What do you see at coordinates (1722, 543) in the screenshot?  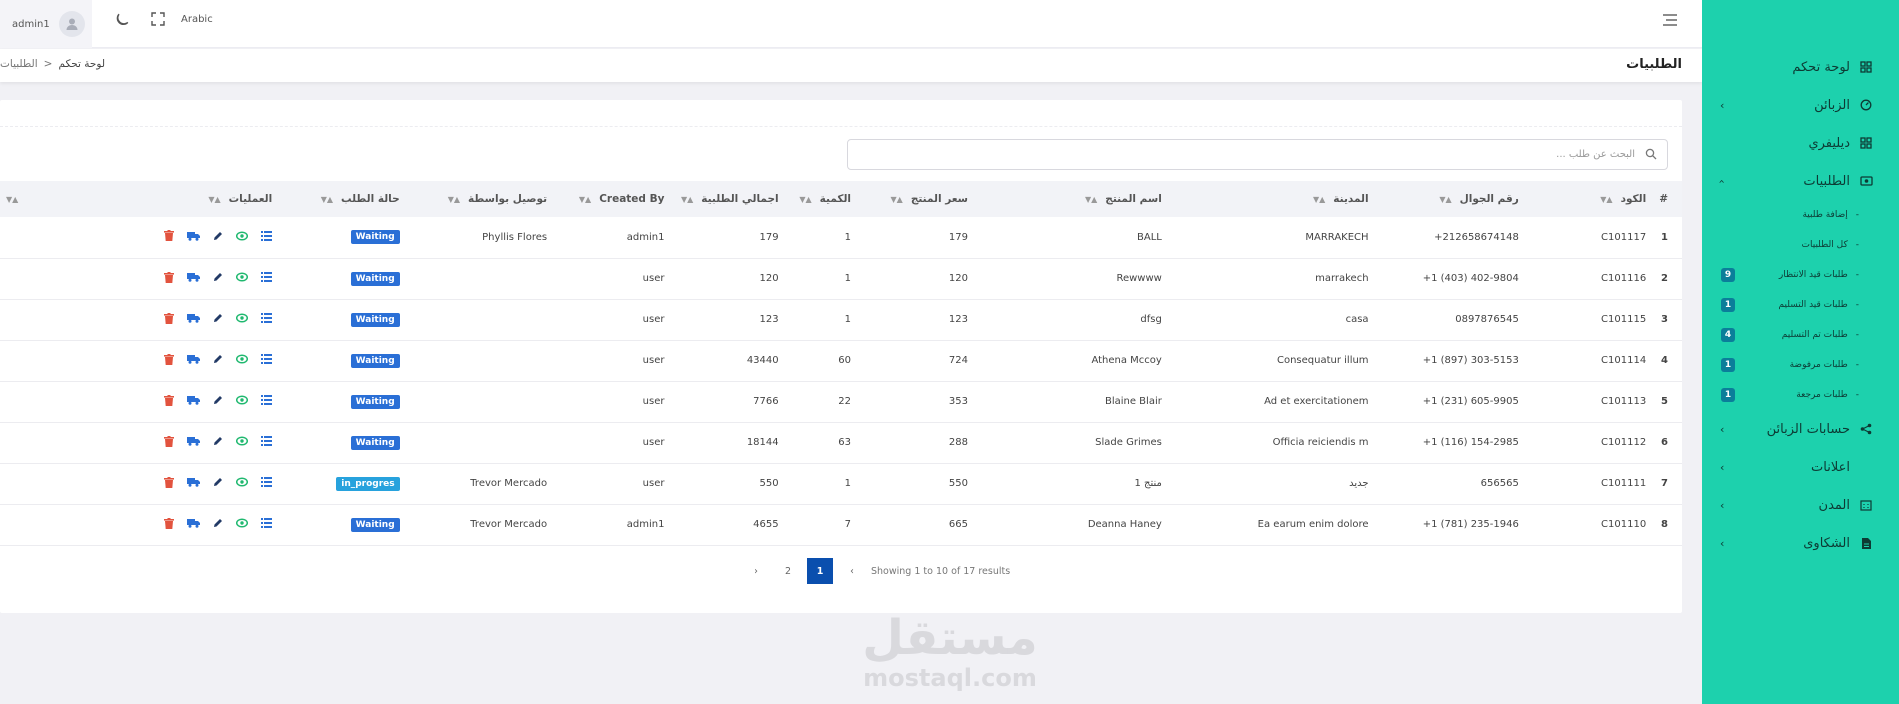 I see `chevron-left-icon: ›` at bounding box center [1722, 543].